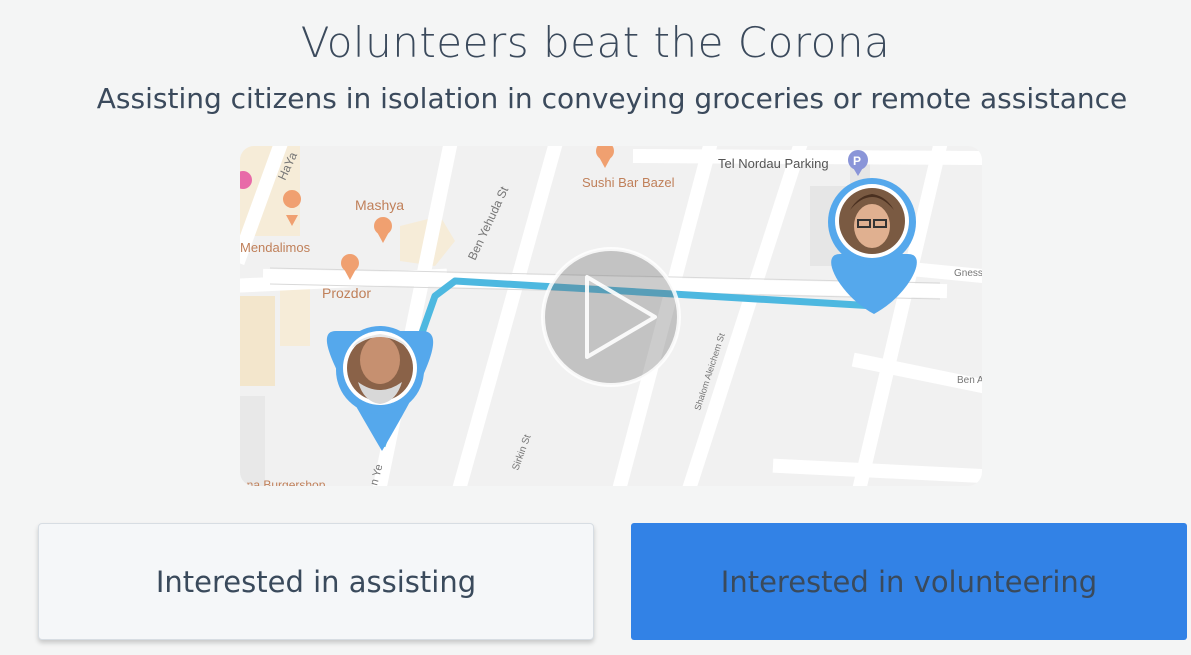 This screenshot has height=655, width=1191. What do you see at coordinates (283, 482) in the screenshot?
I see `place-label-burgershop: ana Burgershop` at bounding box center [283, 482].